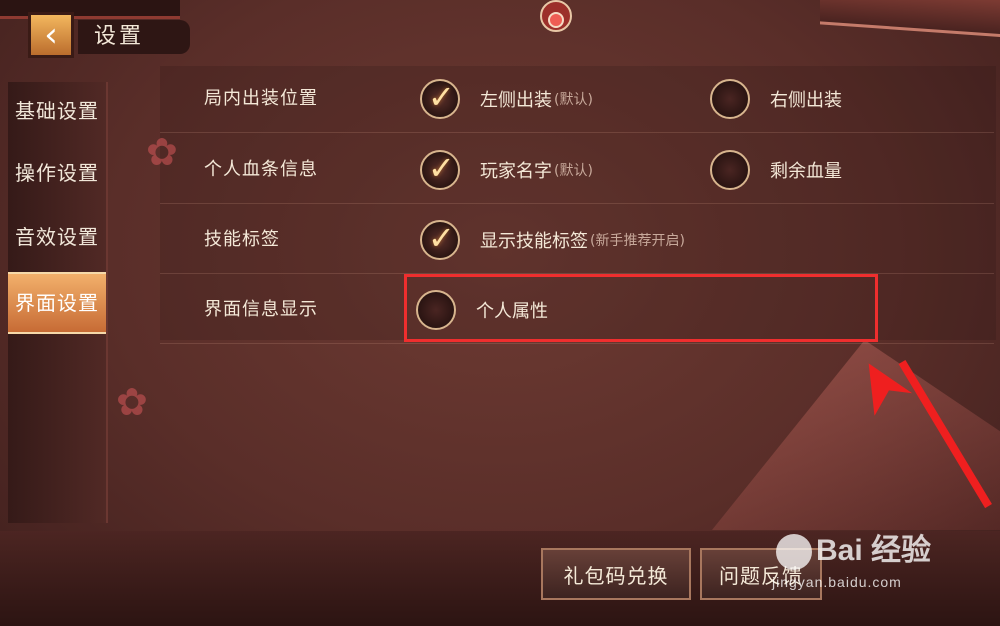 Image resolution: width=1000 pixels, height=626 pixels. I want to click on radio-option: ✓ 左侧出装 (默认), so click(506, 98).